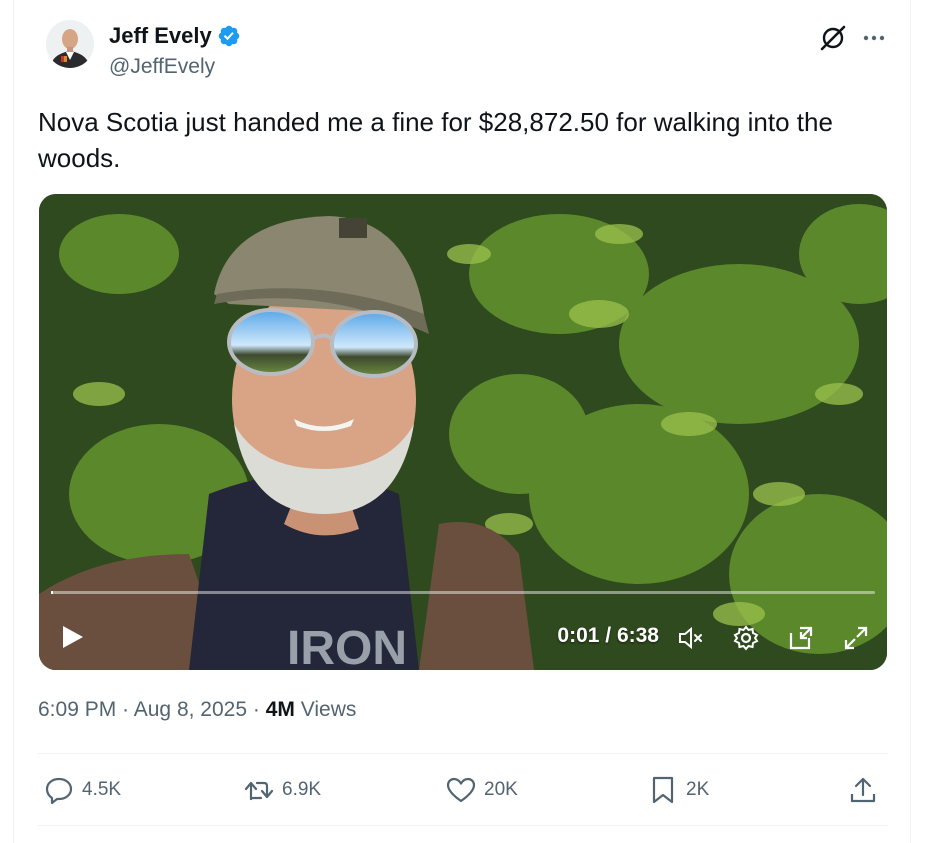  What do you see at coordinates (482, 790) in the screenshot?
I see `like-button: 20K` at bounding box center [482, 790].